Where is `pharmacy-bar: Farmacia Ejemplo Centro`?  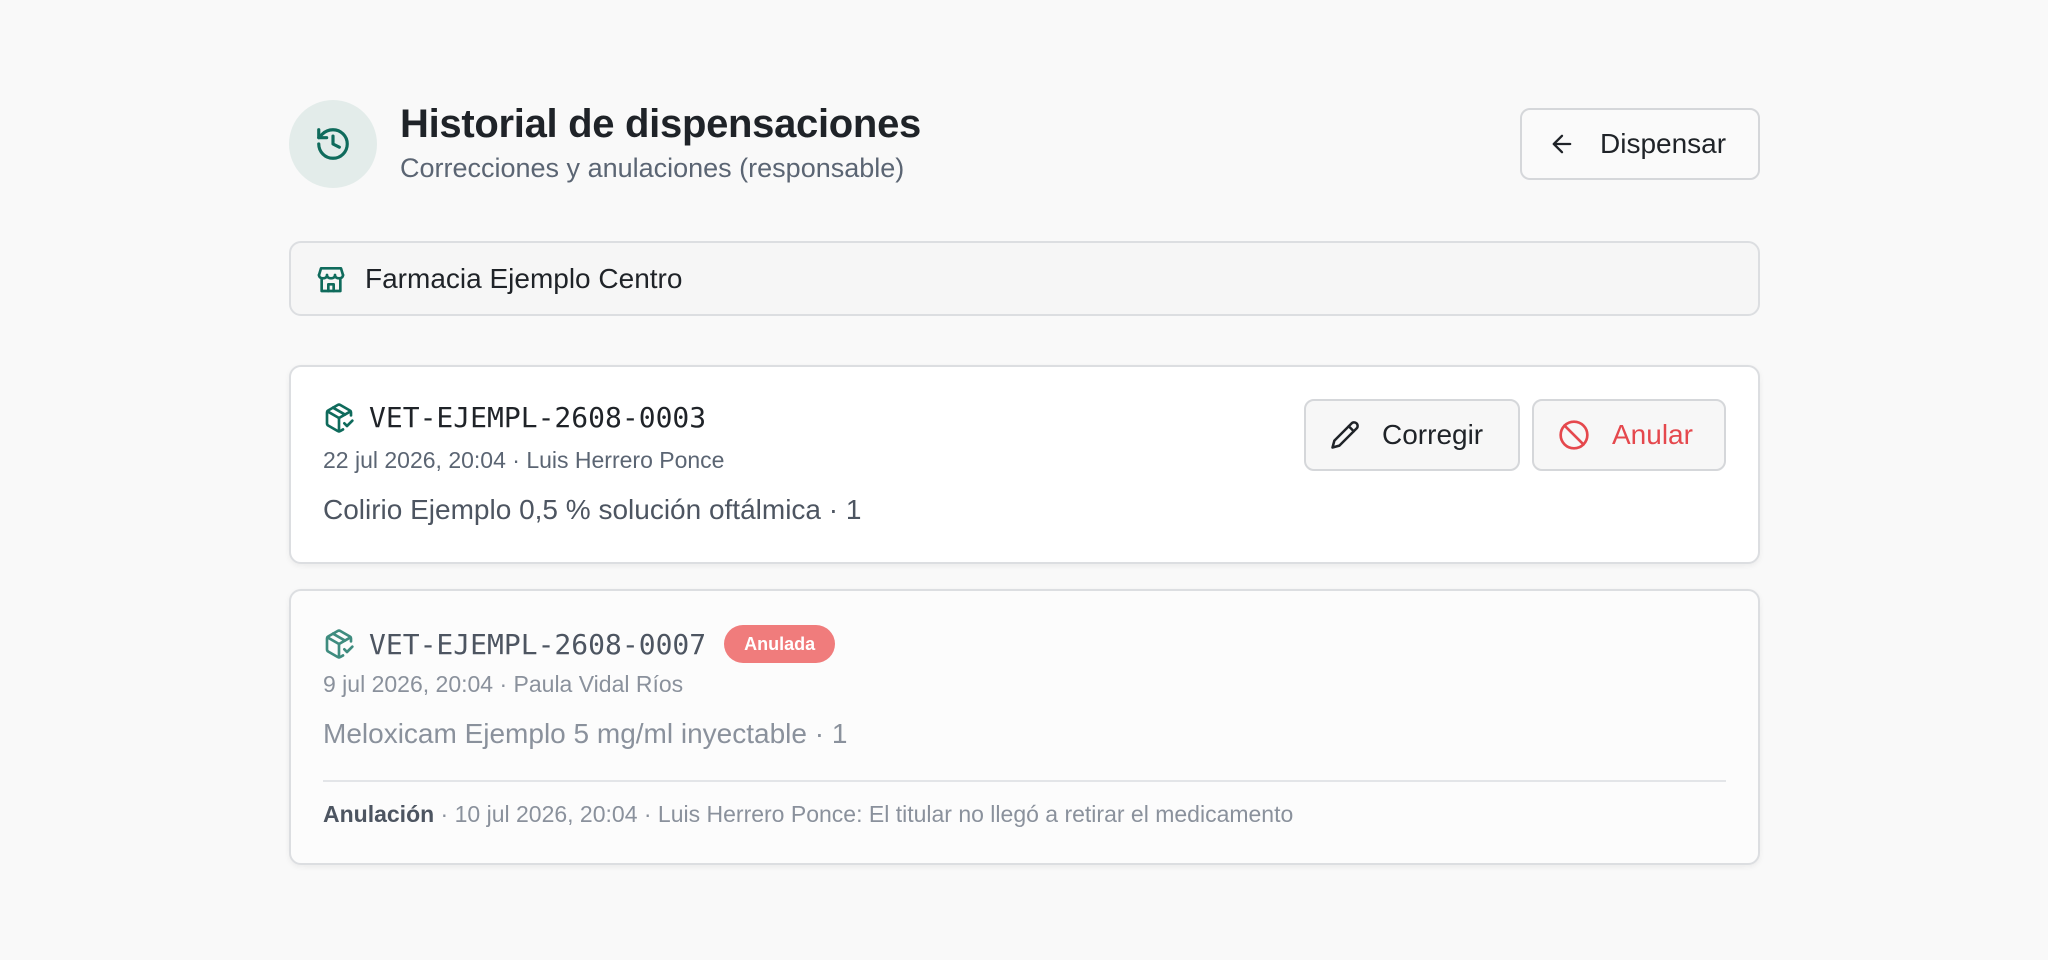 pharmacy-bar: Farmacia Ejemplo Centro is located at coordinates (1024, 278).